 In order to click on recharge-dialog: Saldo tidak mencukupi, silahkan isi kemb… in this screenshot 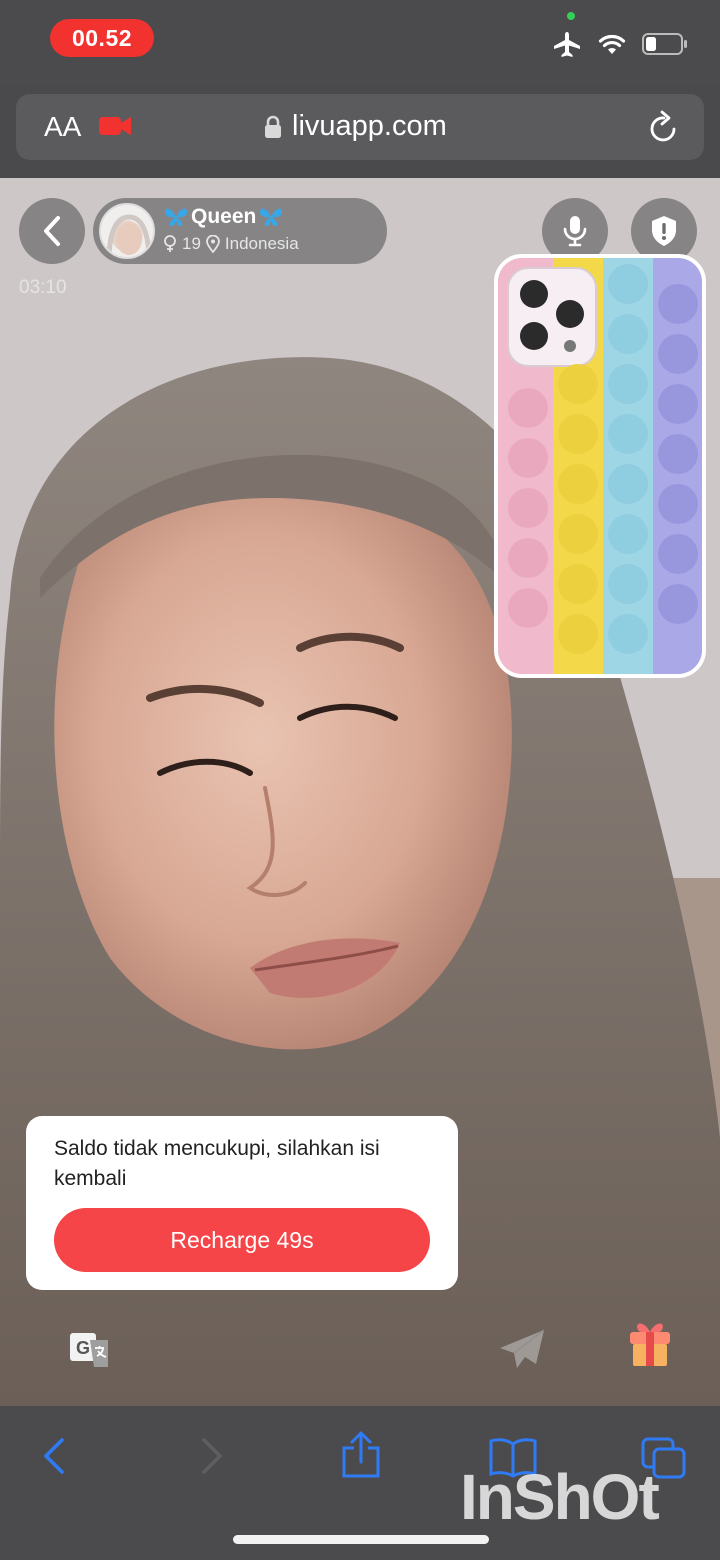, I will do `click(242, 1203)`.